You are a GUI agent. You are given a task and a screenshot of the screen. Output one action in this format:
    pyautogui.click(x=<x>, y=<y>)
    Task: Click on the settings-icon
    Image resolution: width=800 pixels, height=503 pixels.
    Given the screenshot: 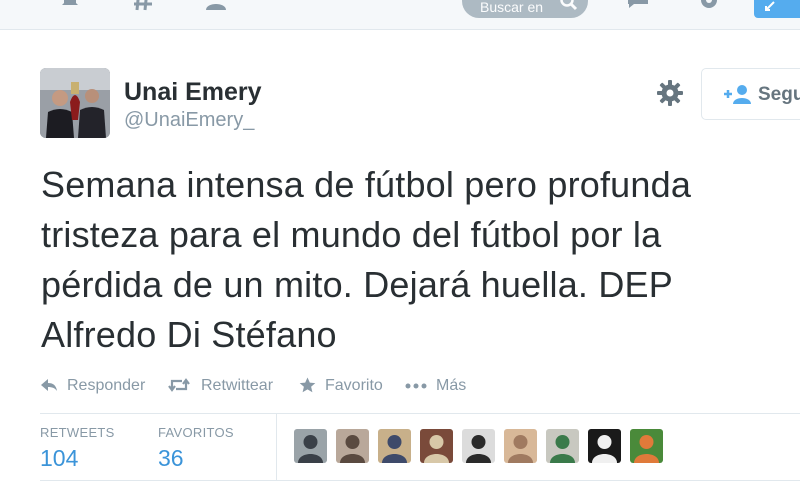 What is the action you would take?
    pyautogui.click(x=709, y=6)
    